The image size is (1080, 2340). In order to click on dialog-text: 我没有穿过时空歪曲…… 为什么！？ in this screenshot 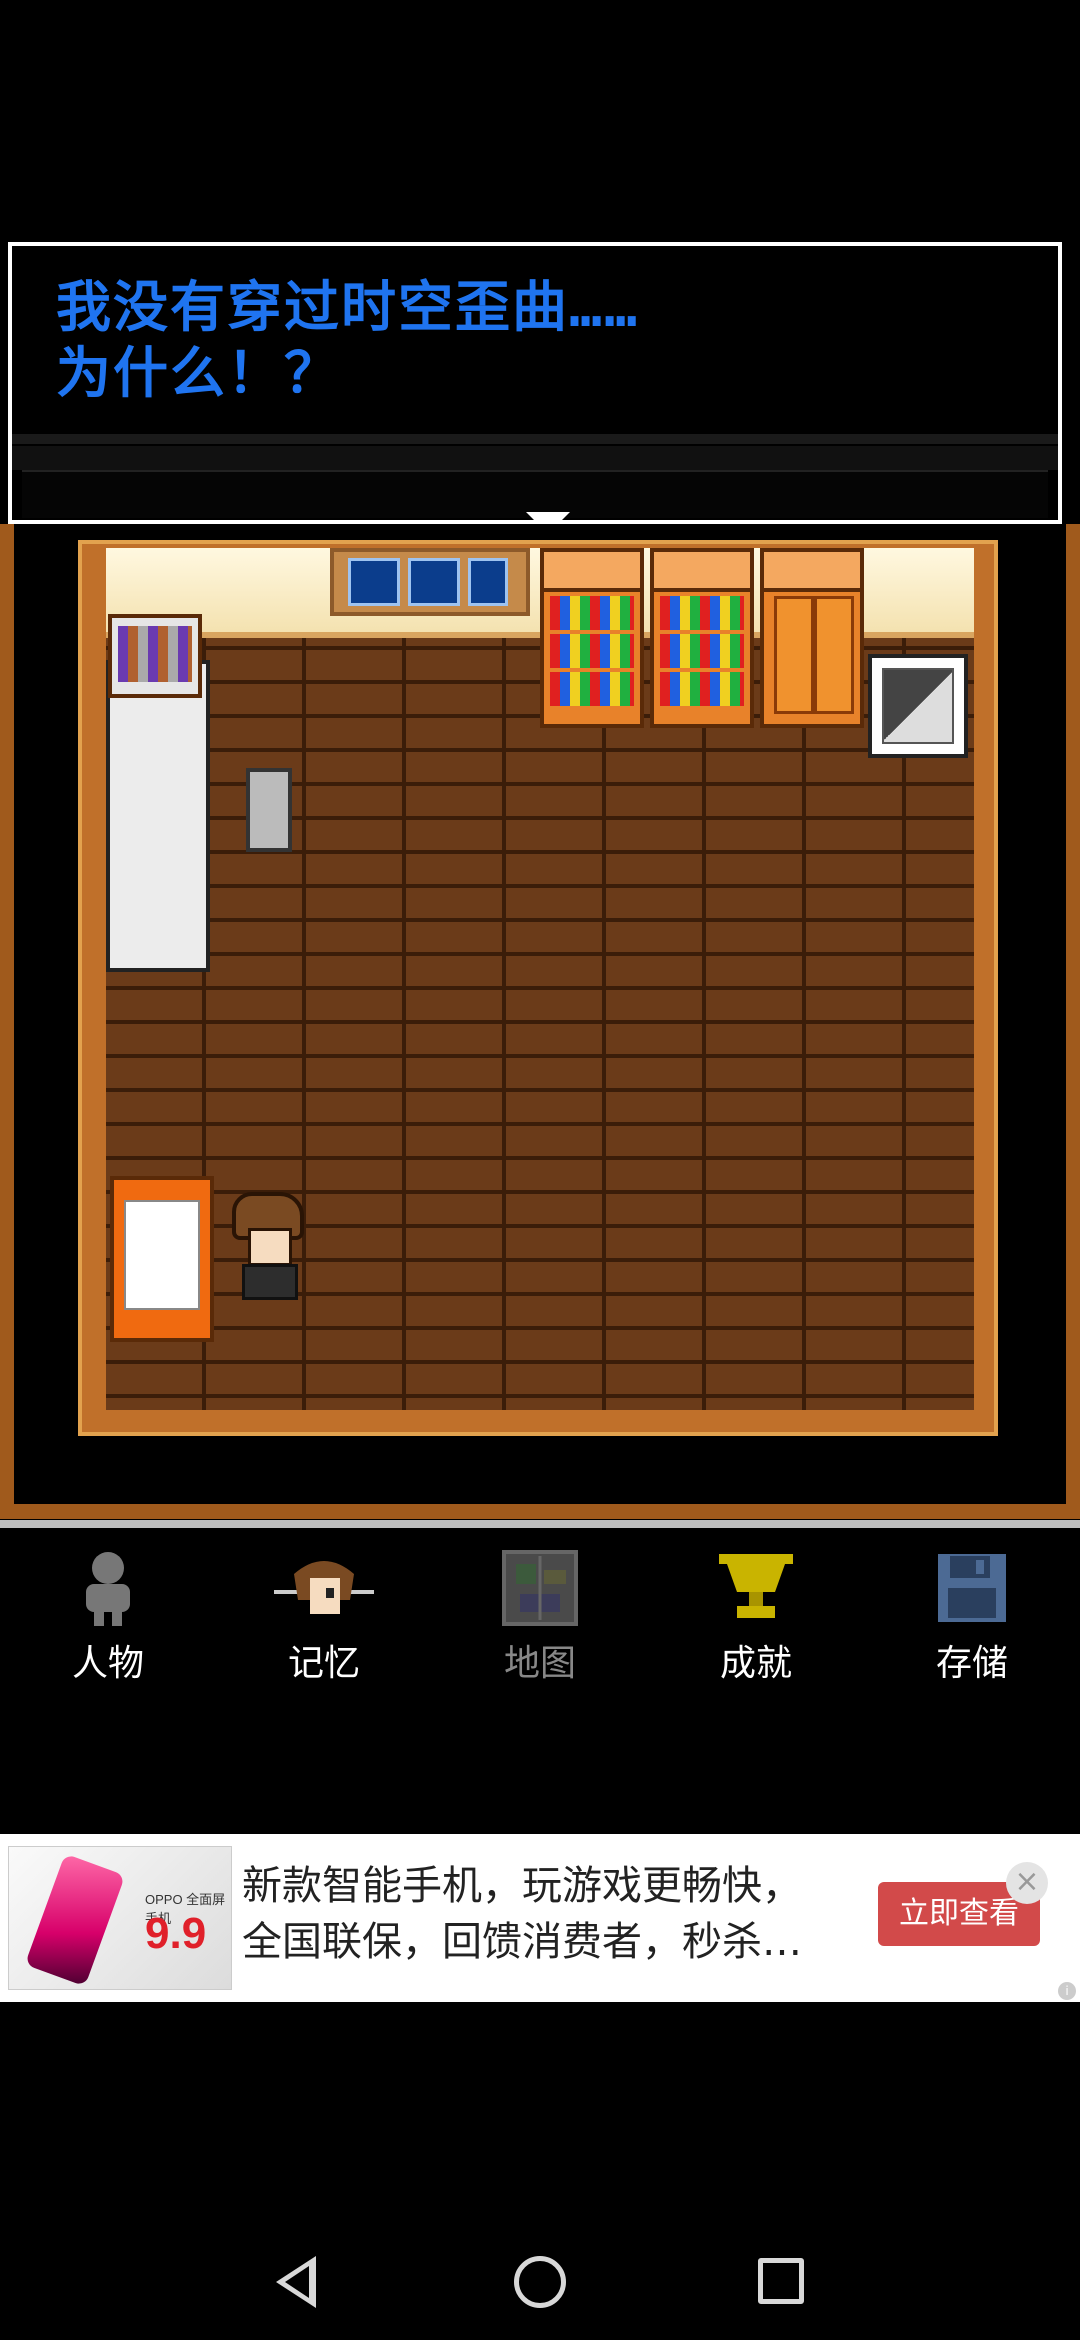, I will do `click(347, 340)`.